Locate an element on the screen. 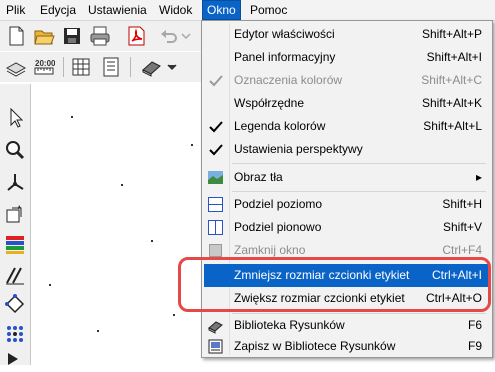 This screenshot has width=495, height=372. open-folder-icon is located at coordinates (44, 36).